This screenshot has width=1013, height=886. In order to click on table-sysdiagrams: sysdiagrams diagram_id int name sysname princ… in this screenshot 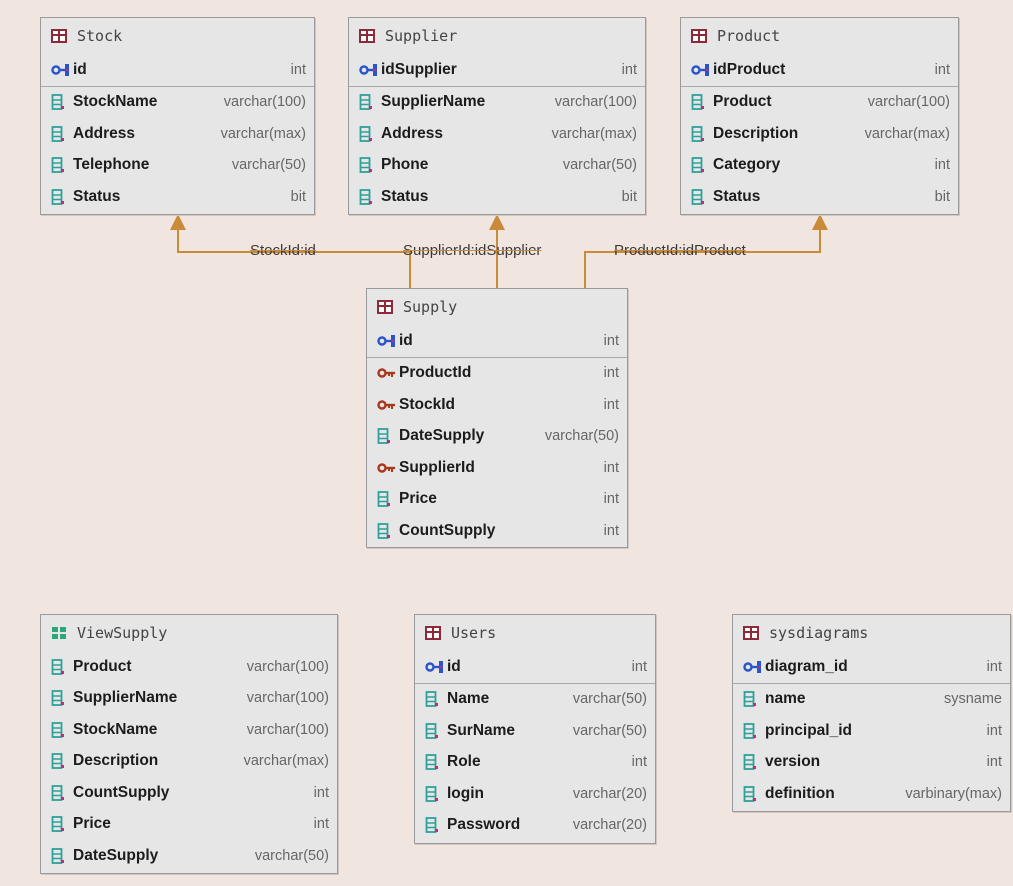, I will do `click(871, 713)`.